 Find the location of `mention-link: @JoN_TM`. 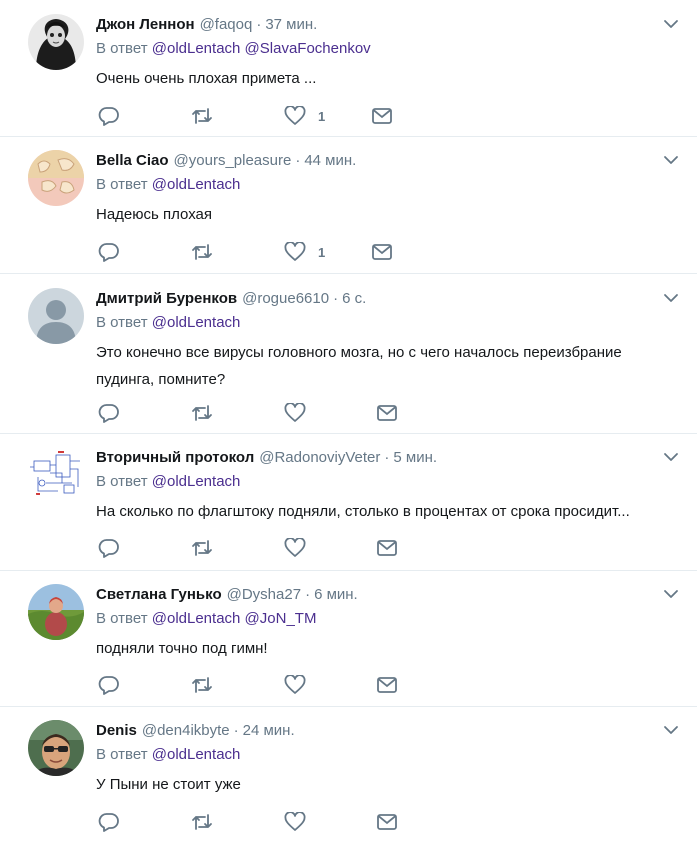

mention-link: @JoN_TM is located at coordinates (281, 618).